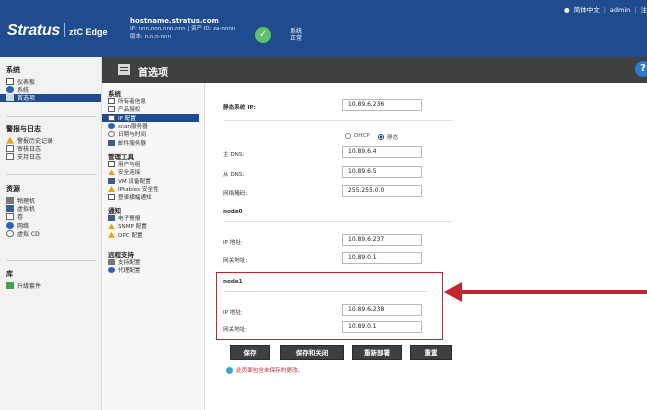  Describe the element at coordinates (10, 140) in the screenshot. I see `alert-icon` at that location.